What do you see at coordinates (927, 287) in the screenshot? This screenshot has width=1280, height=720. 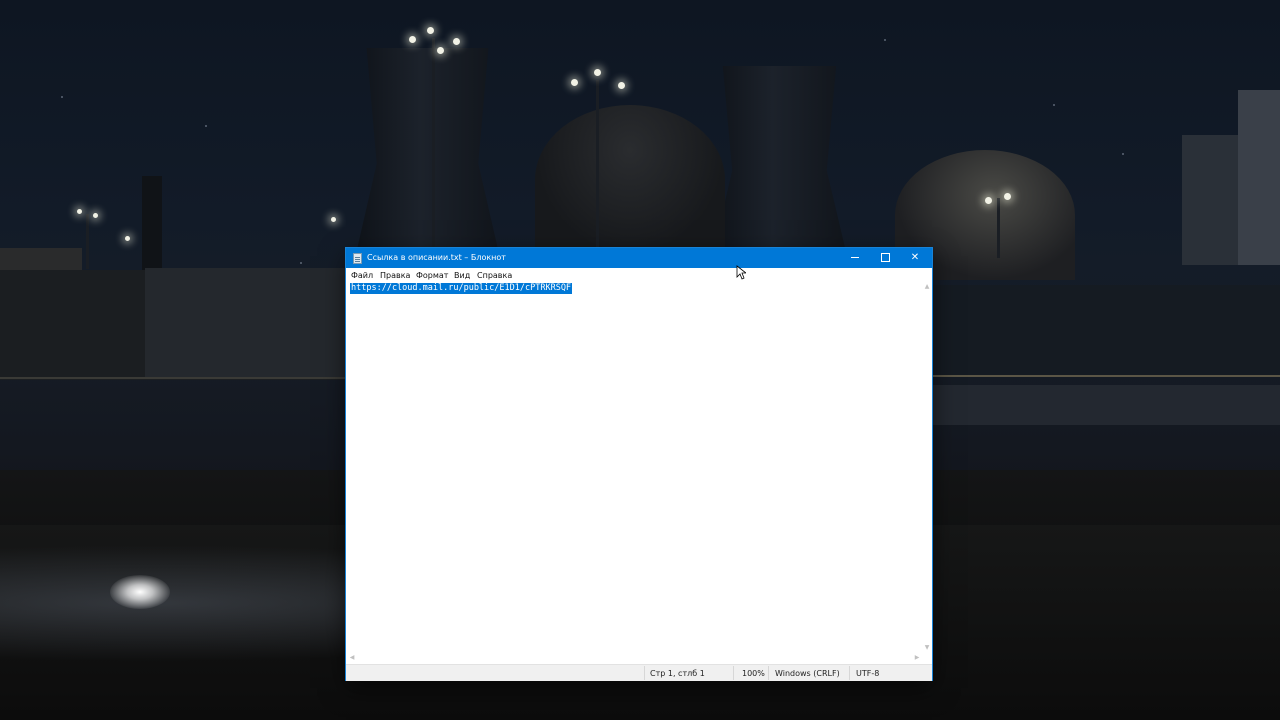 I see `scroll-up-icon: ▲` at bounding box center [927, 287].